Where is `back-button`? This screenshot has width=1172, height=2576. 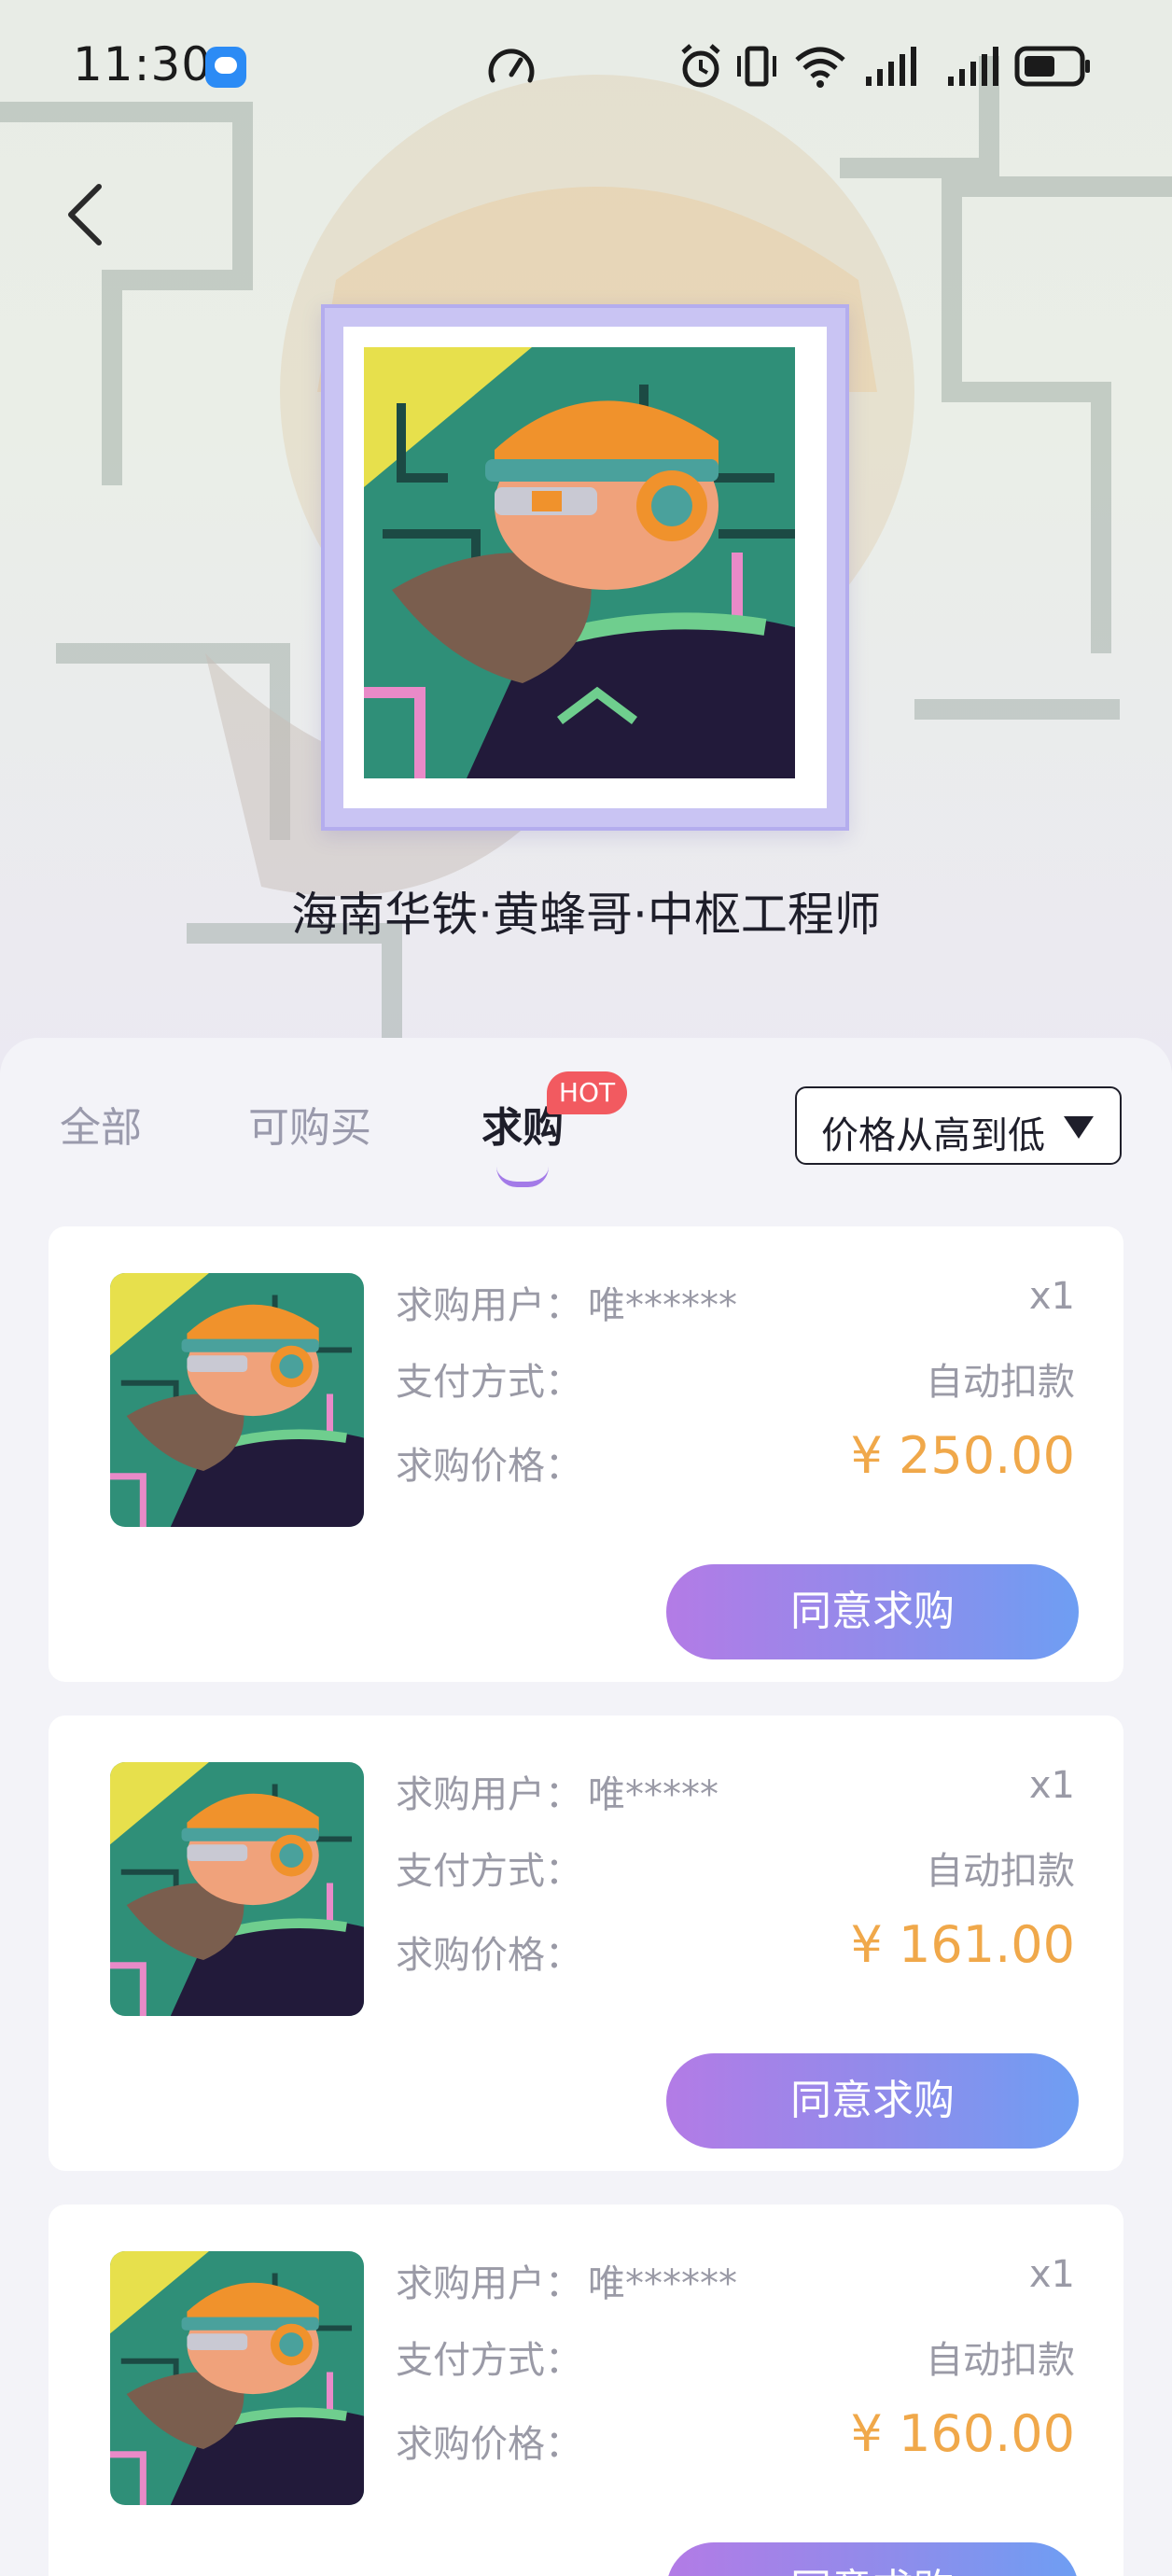 back-button is located at coordinates (88, 214).